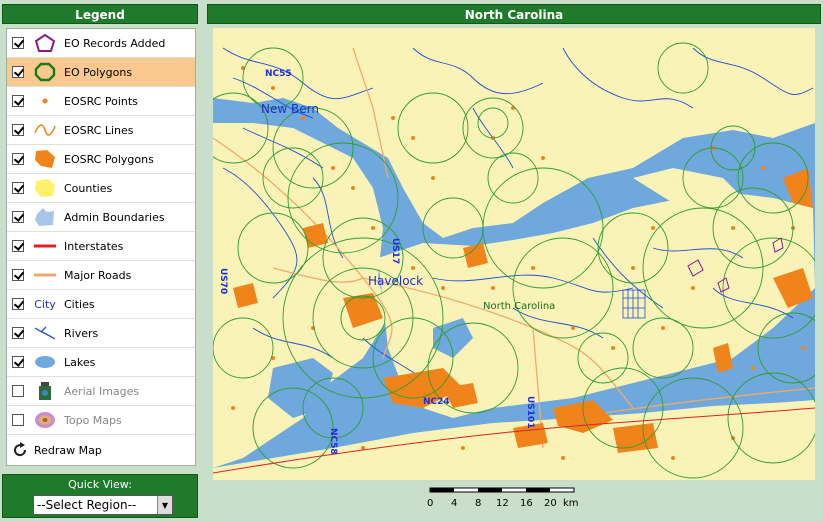 The image size is (823, 521). I want to click on route-label-nc55: NC55, so click(278, 74).